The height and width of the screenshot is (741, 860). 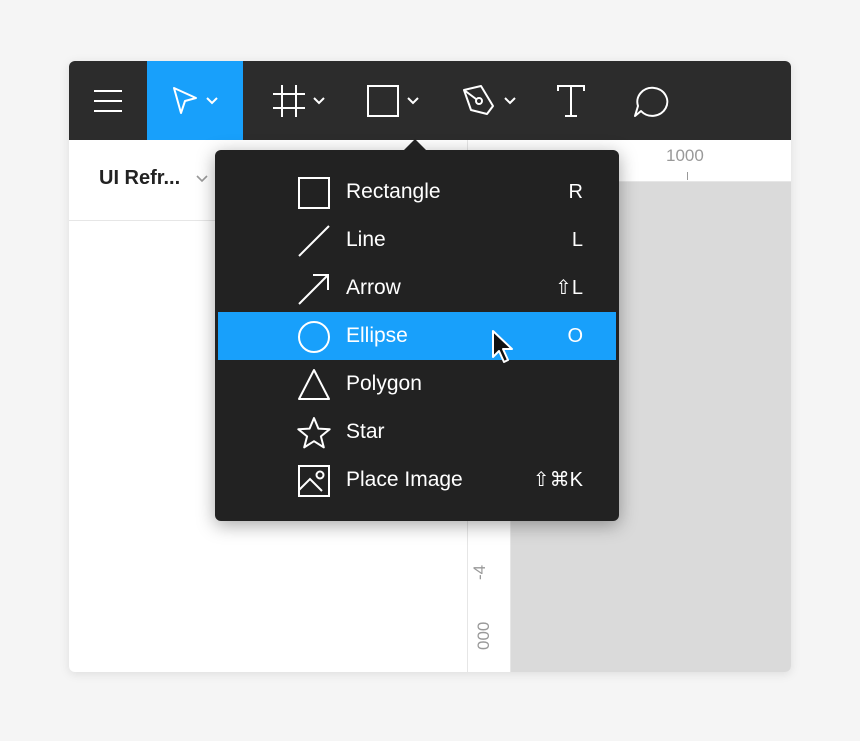 I want to click on ruler-label: -4, so click(x=479, y=572).